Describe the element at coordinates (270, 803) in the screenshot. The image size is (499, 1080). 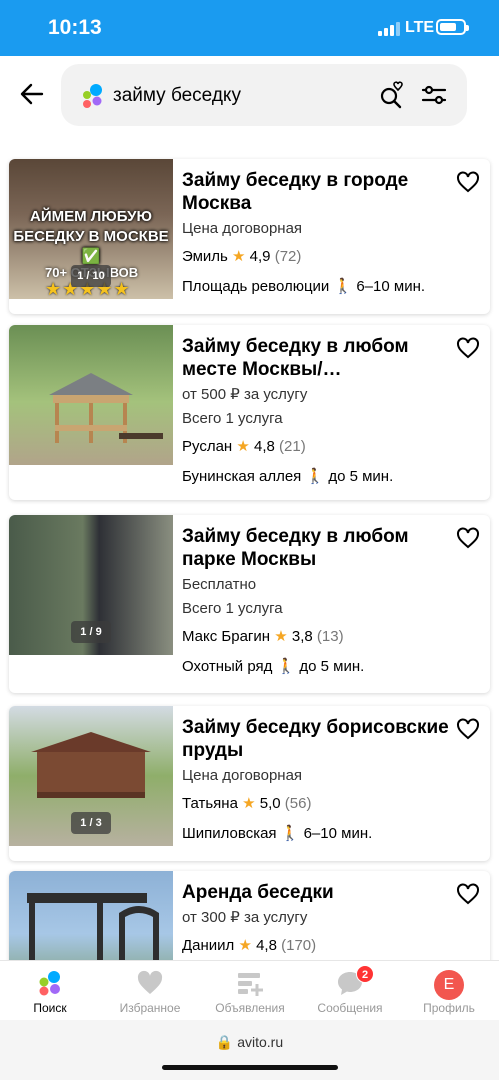
I see `seller-rating: 5,0` at that location.